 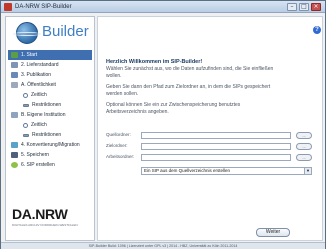 I want to click on da-nrw-brand: DA.NRW, so click(x=40, y=214).